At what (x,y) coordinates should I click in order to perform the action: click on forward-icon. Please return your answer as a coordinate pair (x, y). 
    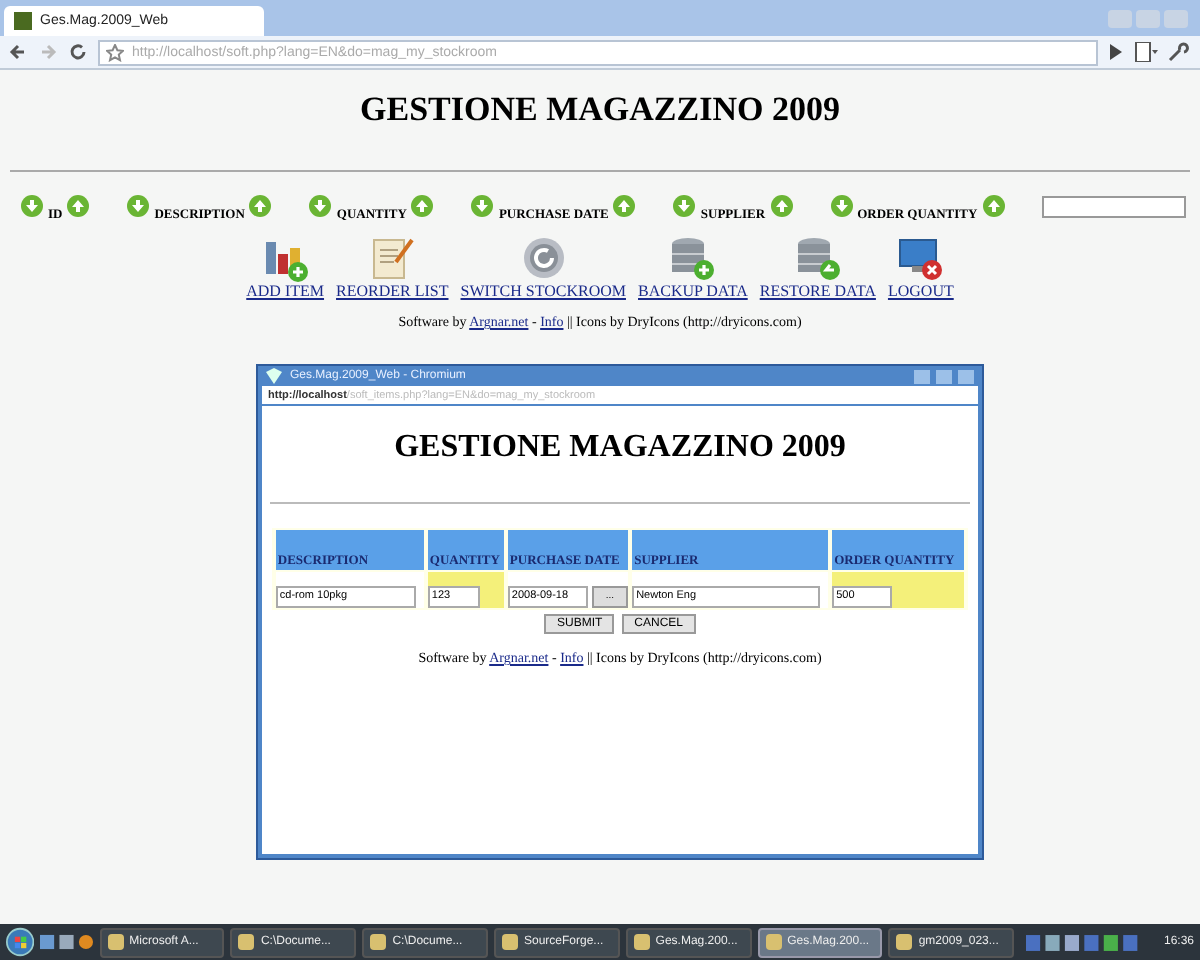
    Looking at the image, I should click on (48, 52).